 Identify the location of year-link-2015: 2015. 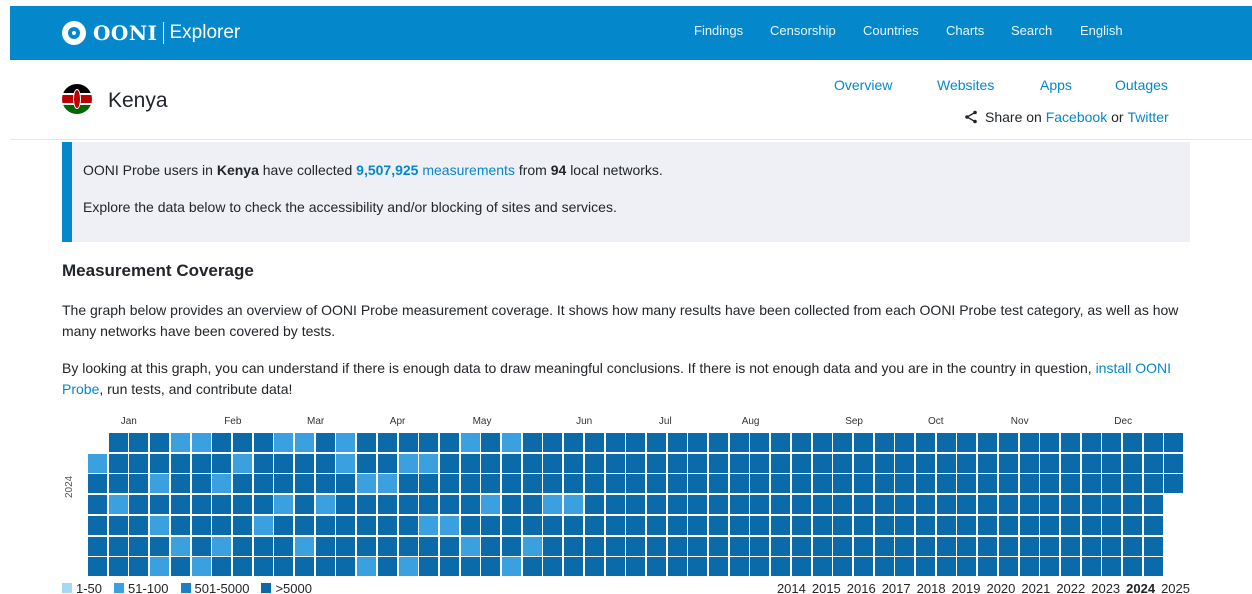
(826, 587).